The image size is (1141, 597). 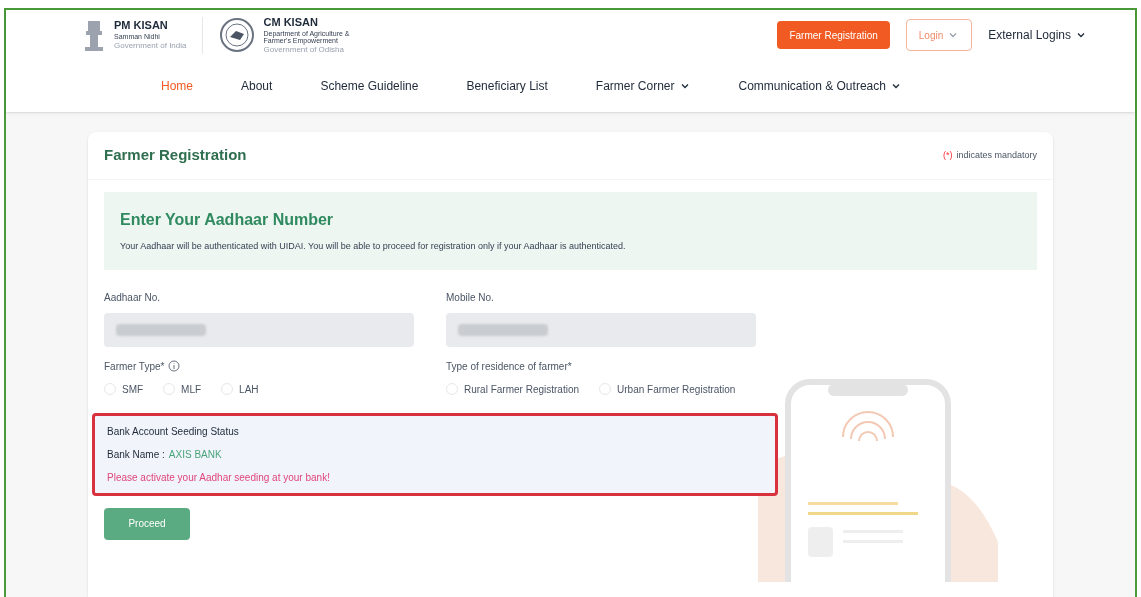 What do you see at coordinates (195, 454) in the screenshot?
I see `bank-name-value: AXIS BANK` at bounding box center [195, 454].